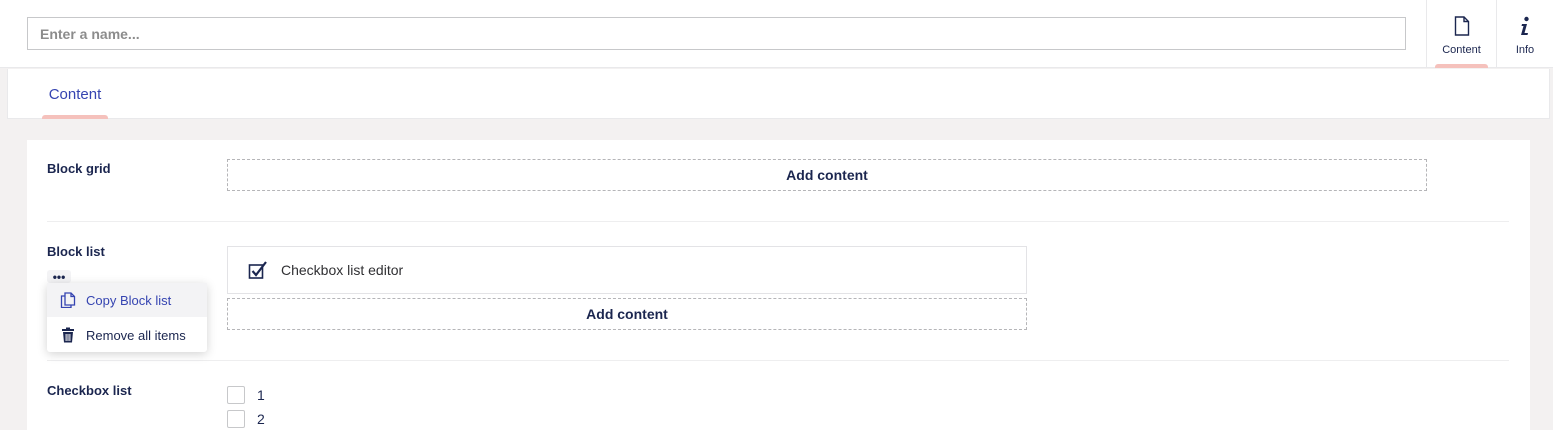  Describe the element at coordinates (627, 270) in the screenshot. I see `block-list-item: Checkbox list editor` at that location.